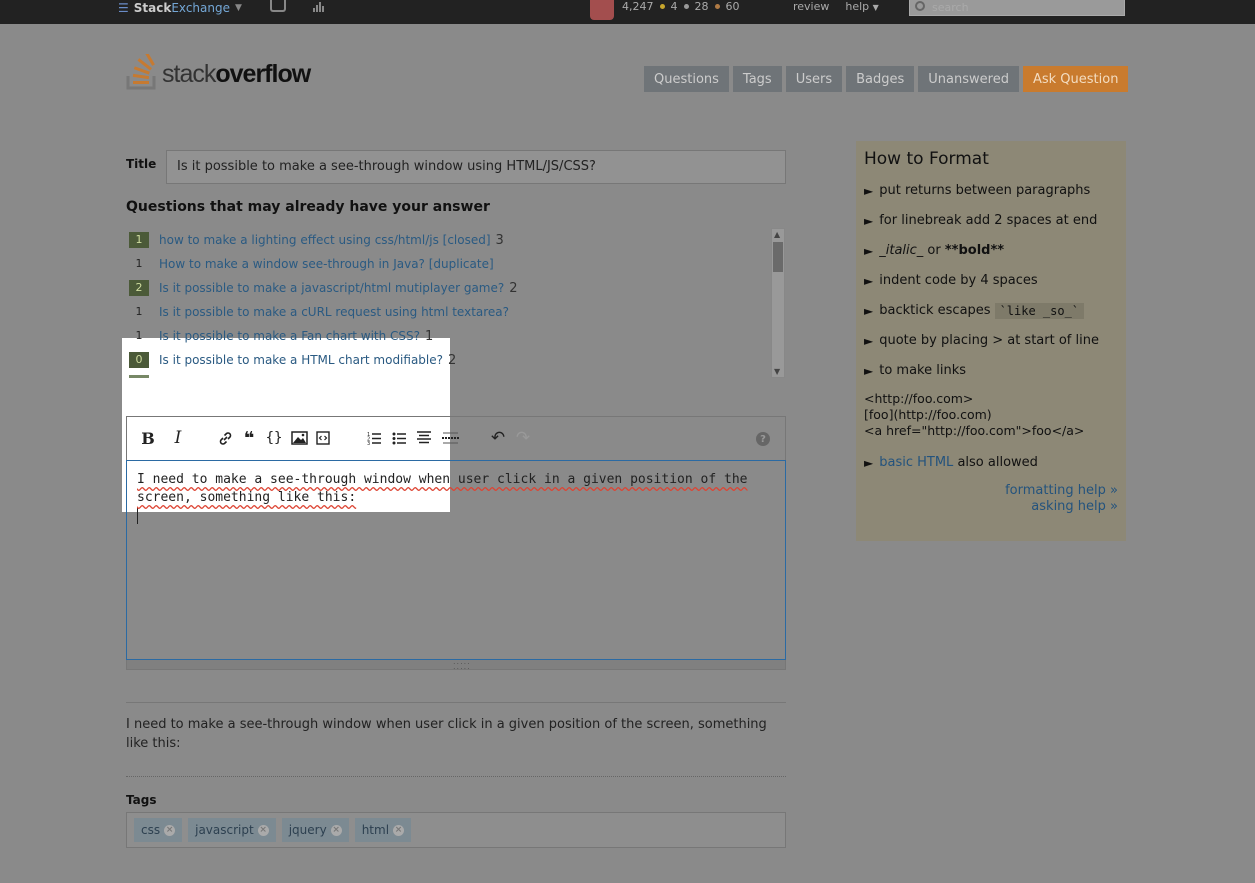 The width and height of the screenshot is (1255, 883). I want to click on or-text: or, so click(934, 250).